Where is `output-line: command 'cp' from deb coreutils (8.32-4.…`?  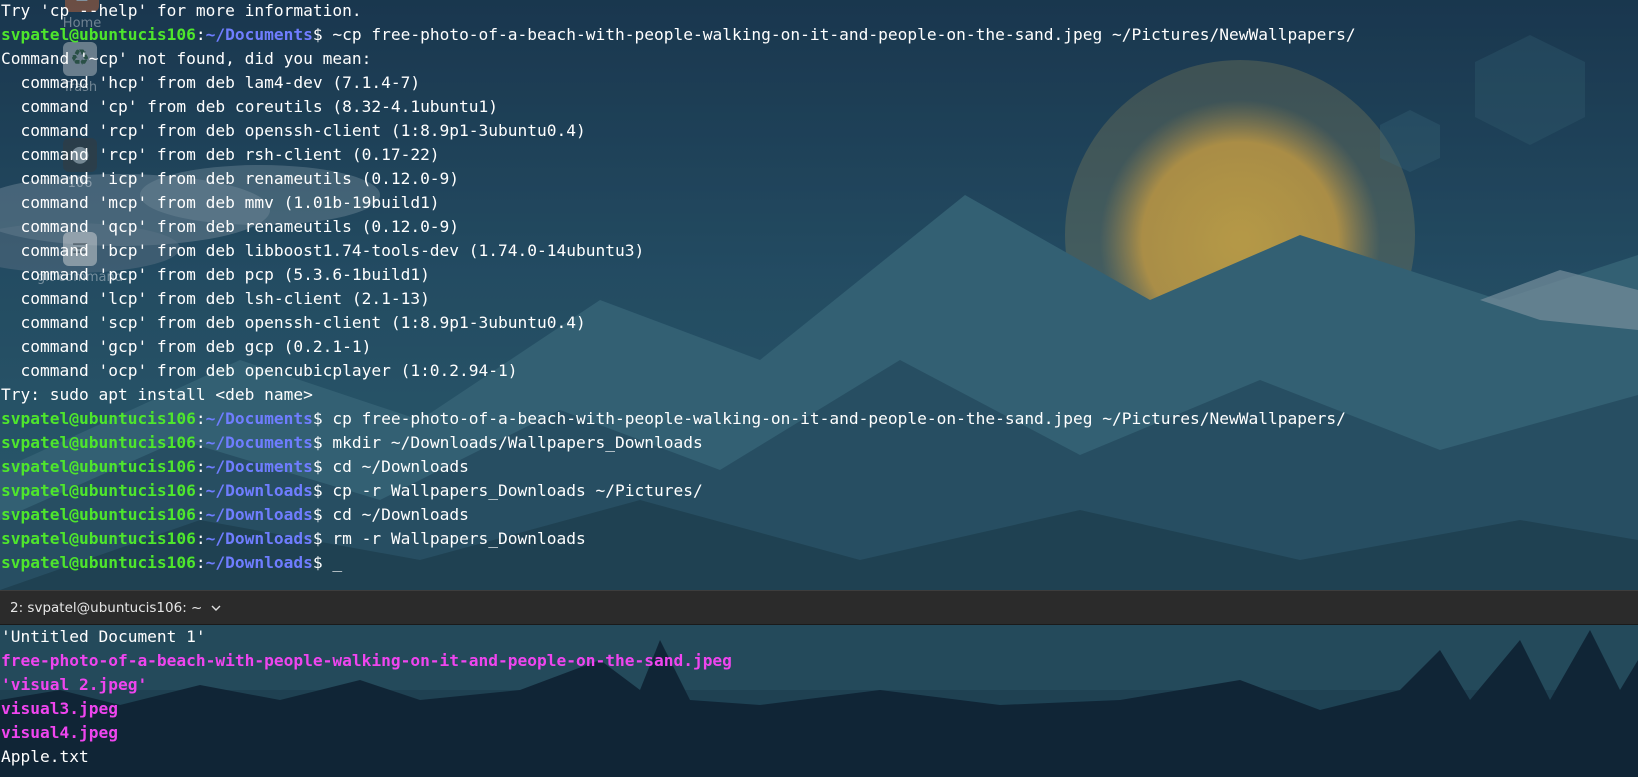 output-line: command 'cp' from deb coreutils (8.32-4.… is located at coordinates (250, 106).